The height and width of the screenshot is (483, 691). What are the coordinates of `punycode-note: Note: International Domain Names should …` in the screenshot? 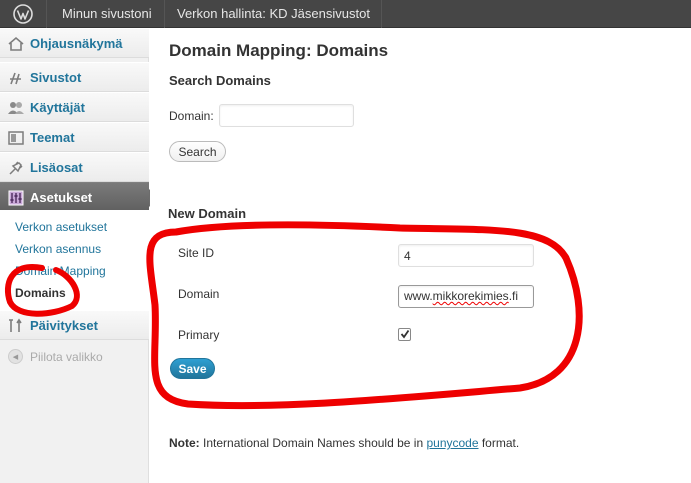 It's located at (344, 443).